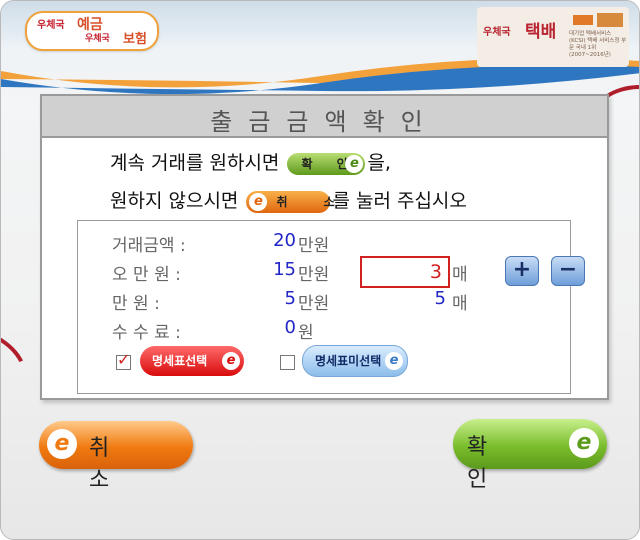 The image size is (640, 540). I want to click on inline-cancel-badge: e취 소, so click(290, 201).